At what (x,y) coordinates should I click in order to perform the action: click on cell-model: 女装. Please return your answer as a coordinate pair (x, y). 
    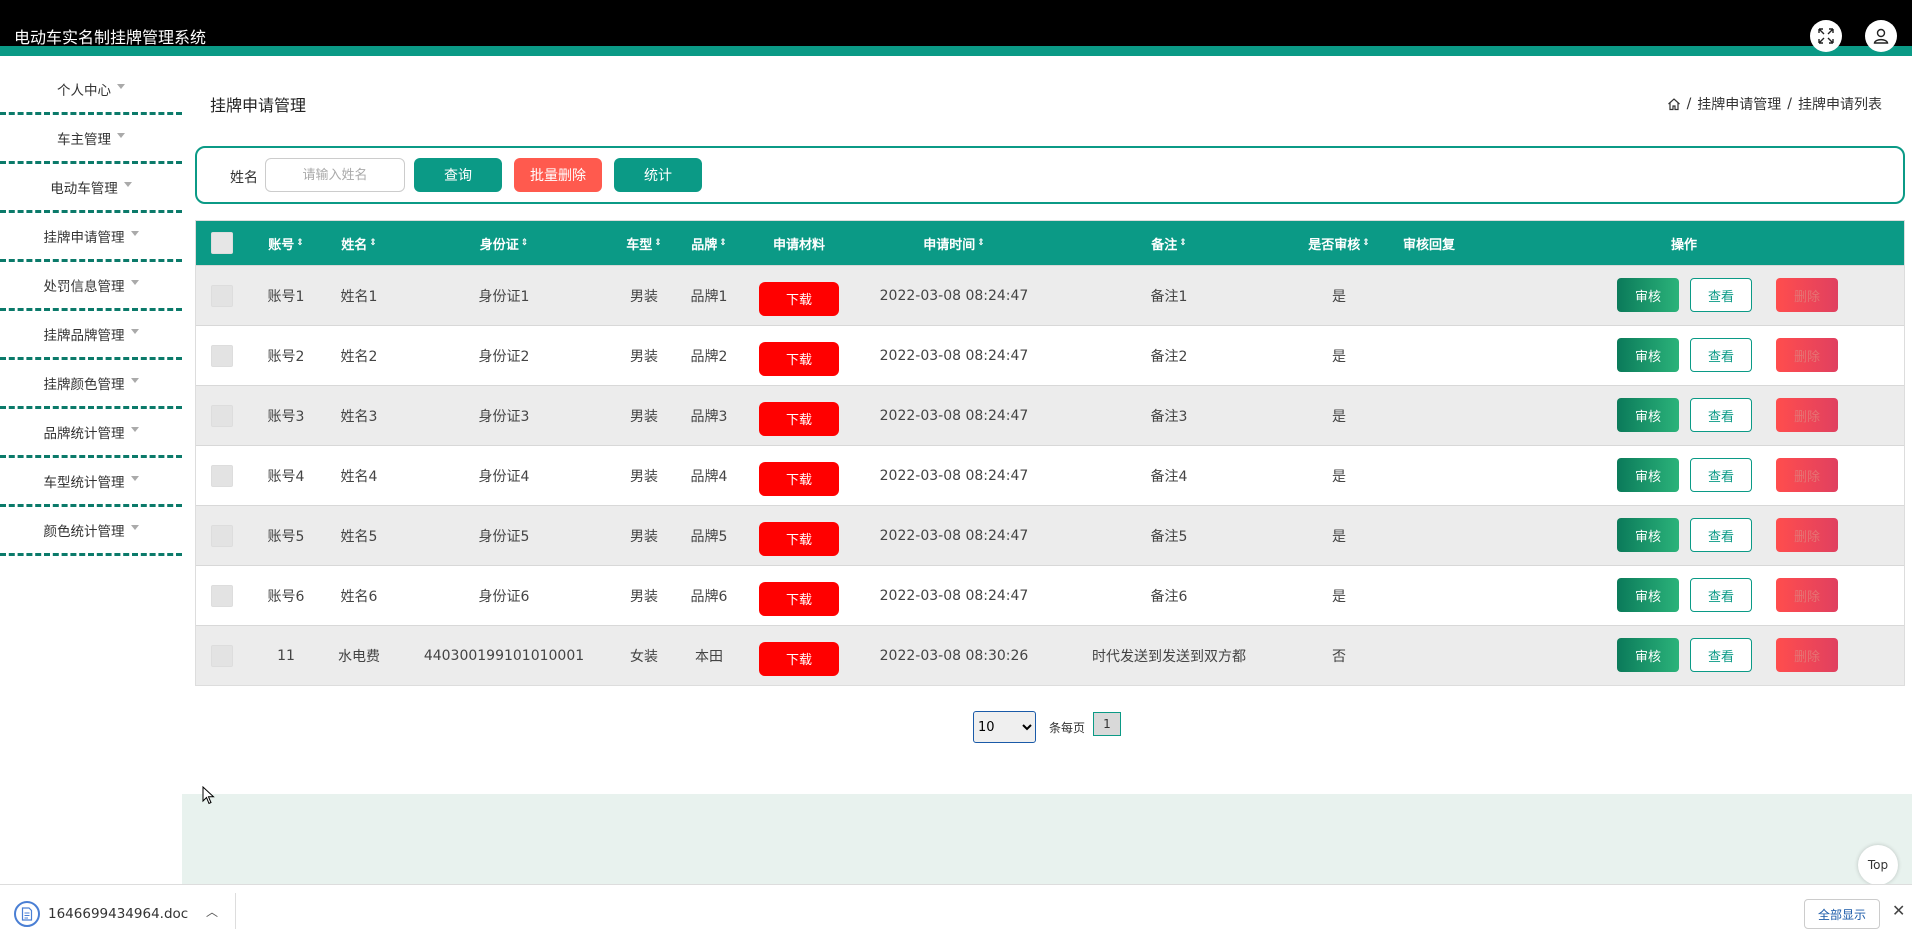
    Looking at the image, I should click on (644, 656).